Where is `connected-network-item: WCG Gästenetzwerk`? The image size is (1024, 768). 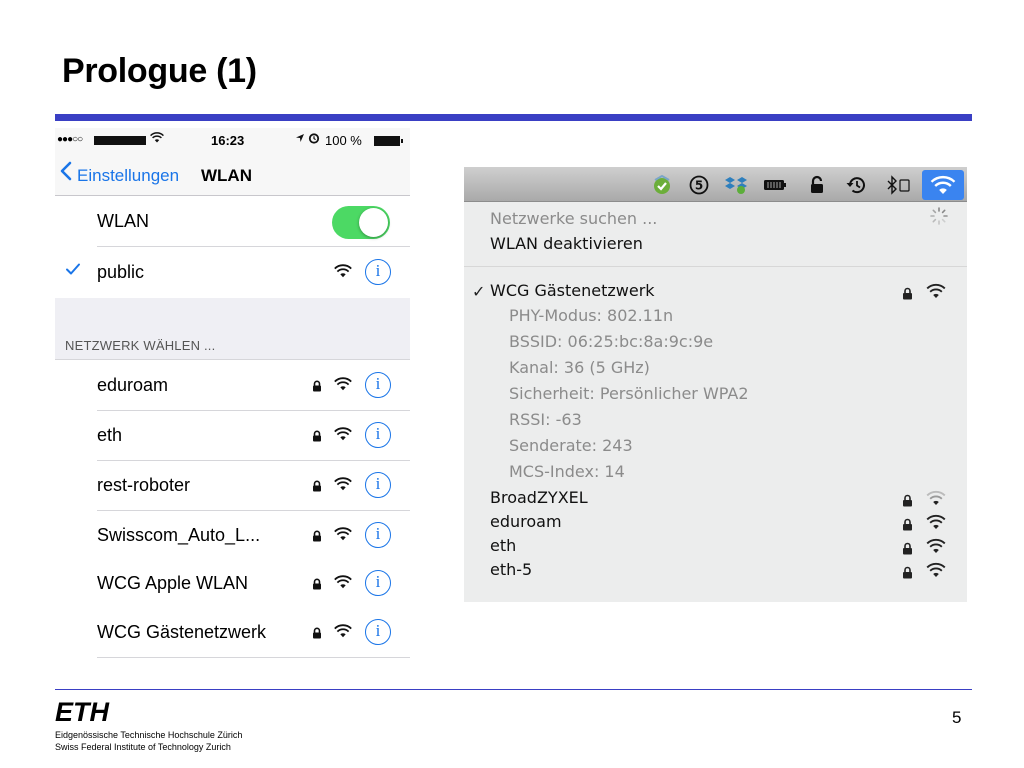 connected-network-item: WCG Gästenetzwerk is located at coordinates (572, 290).